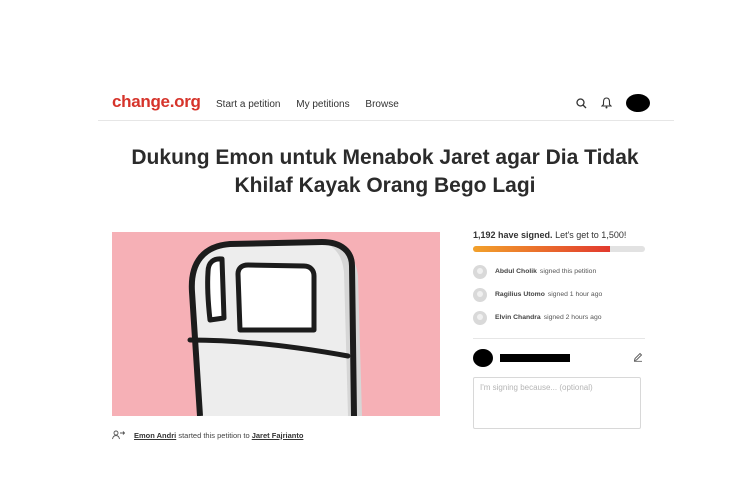 The width and height of the screenshot is (750, 500). What do you see at coordinates (520, 294) in the screenshot?
I see `signer-name: Ragilius Utomo` at bounding box center [520, 294].